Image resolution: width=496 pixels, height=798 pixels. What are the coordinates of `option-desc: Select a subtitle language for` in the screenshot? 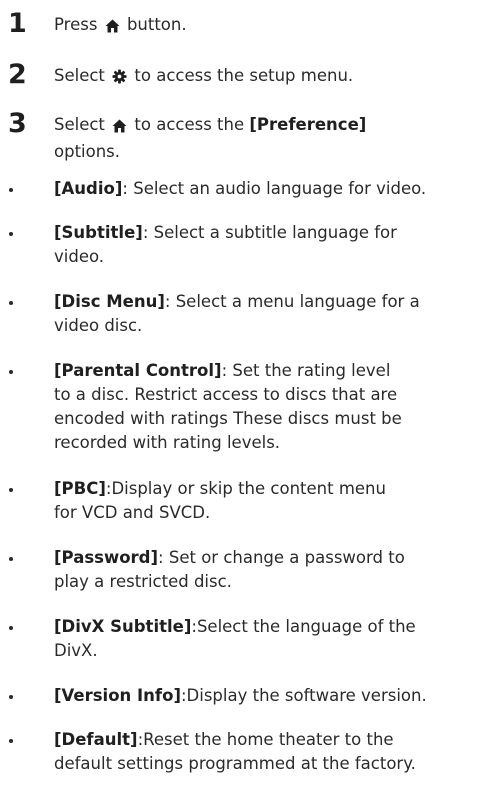 It's located at (275, 232).